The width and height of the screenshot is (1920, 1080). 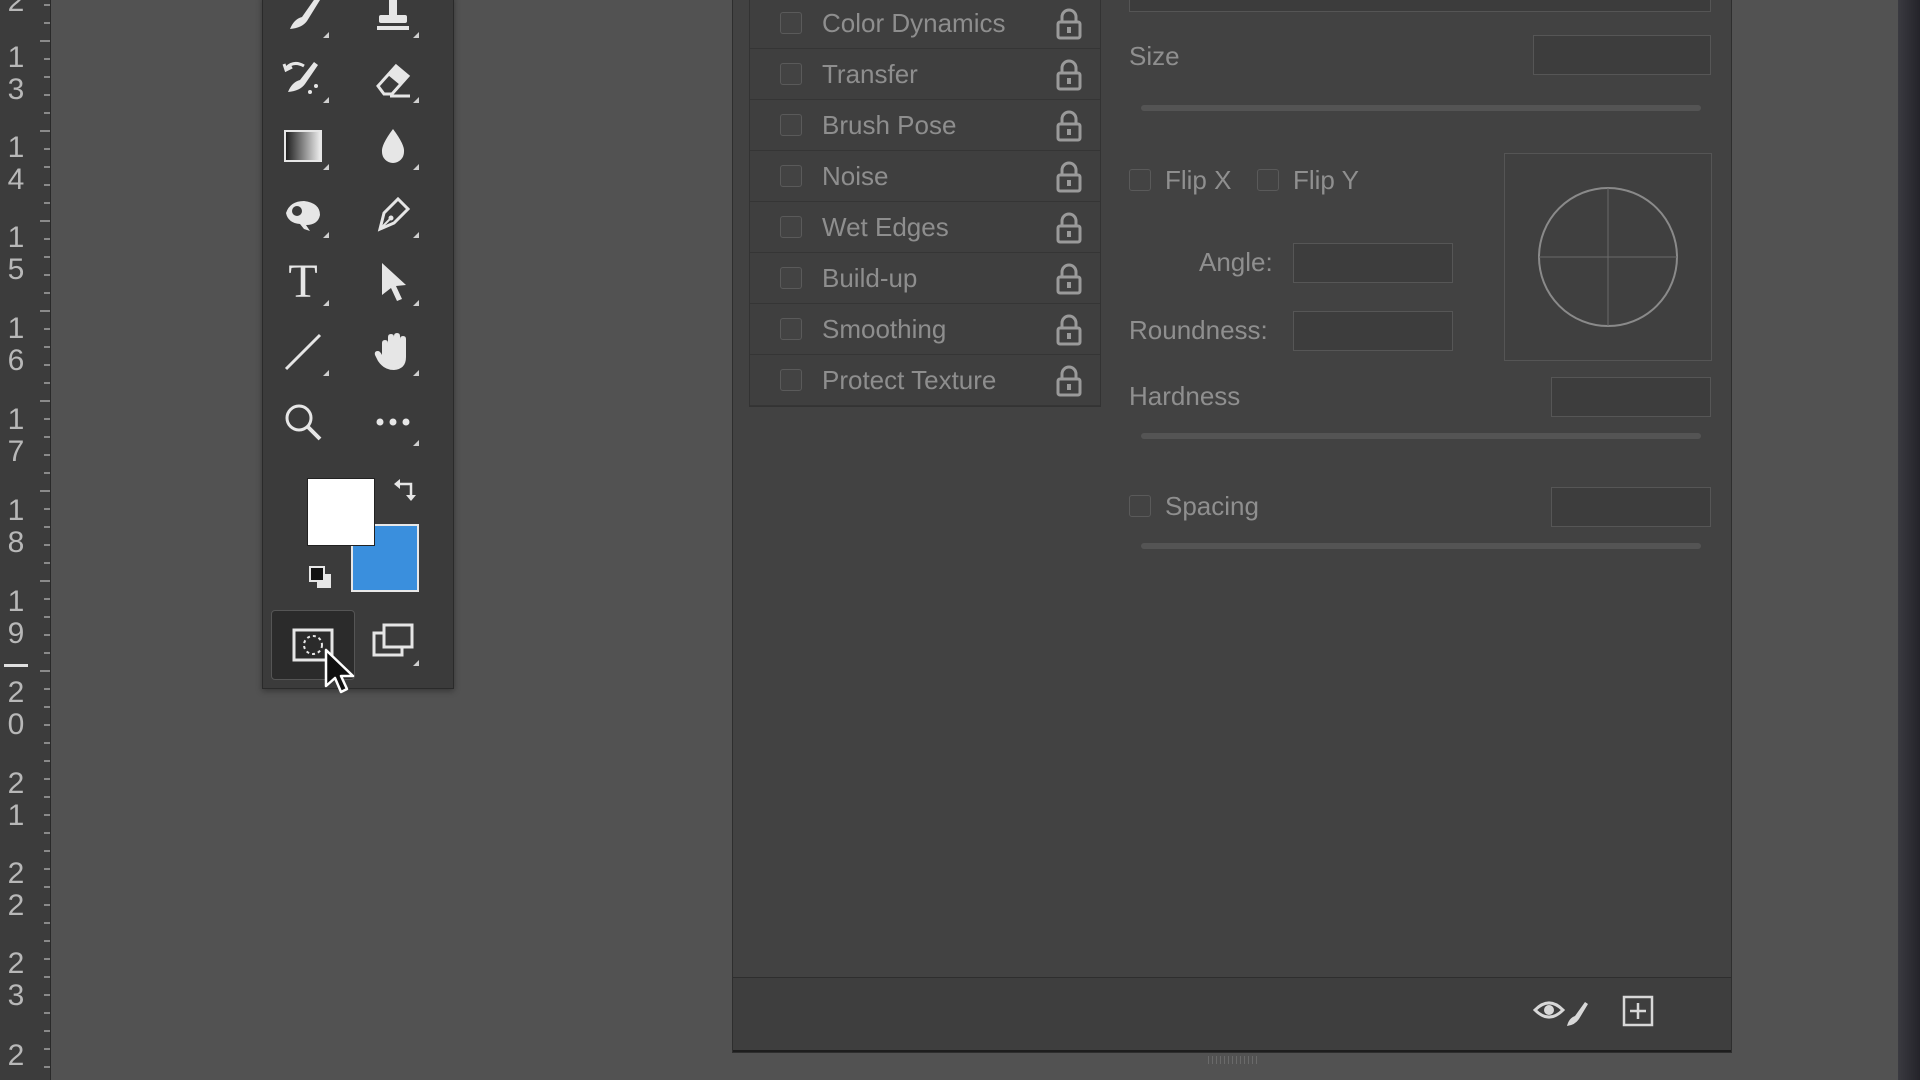 I want to click on type-tool: T, so click(x=303, y=282).